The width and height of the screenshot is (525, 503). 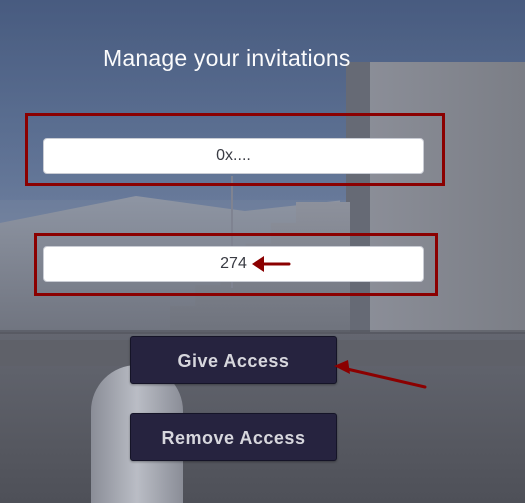 What do you see at coordinates (233, 437) in the screenshot?
I see `remove-access-button: Remove Access` at bounding box center [233, 437].